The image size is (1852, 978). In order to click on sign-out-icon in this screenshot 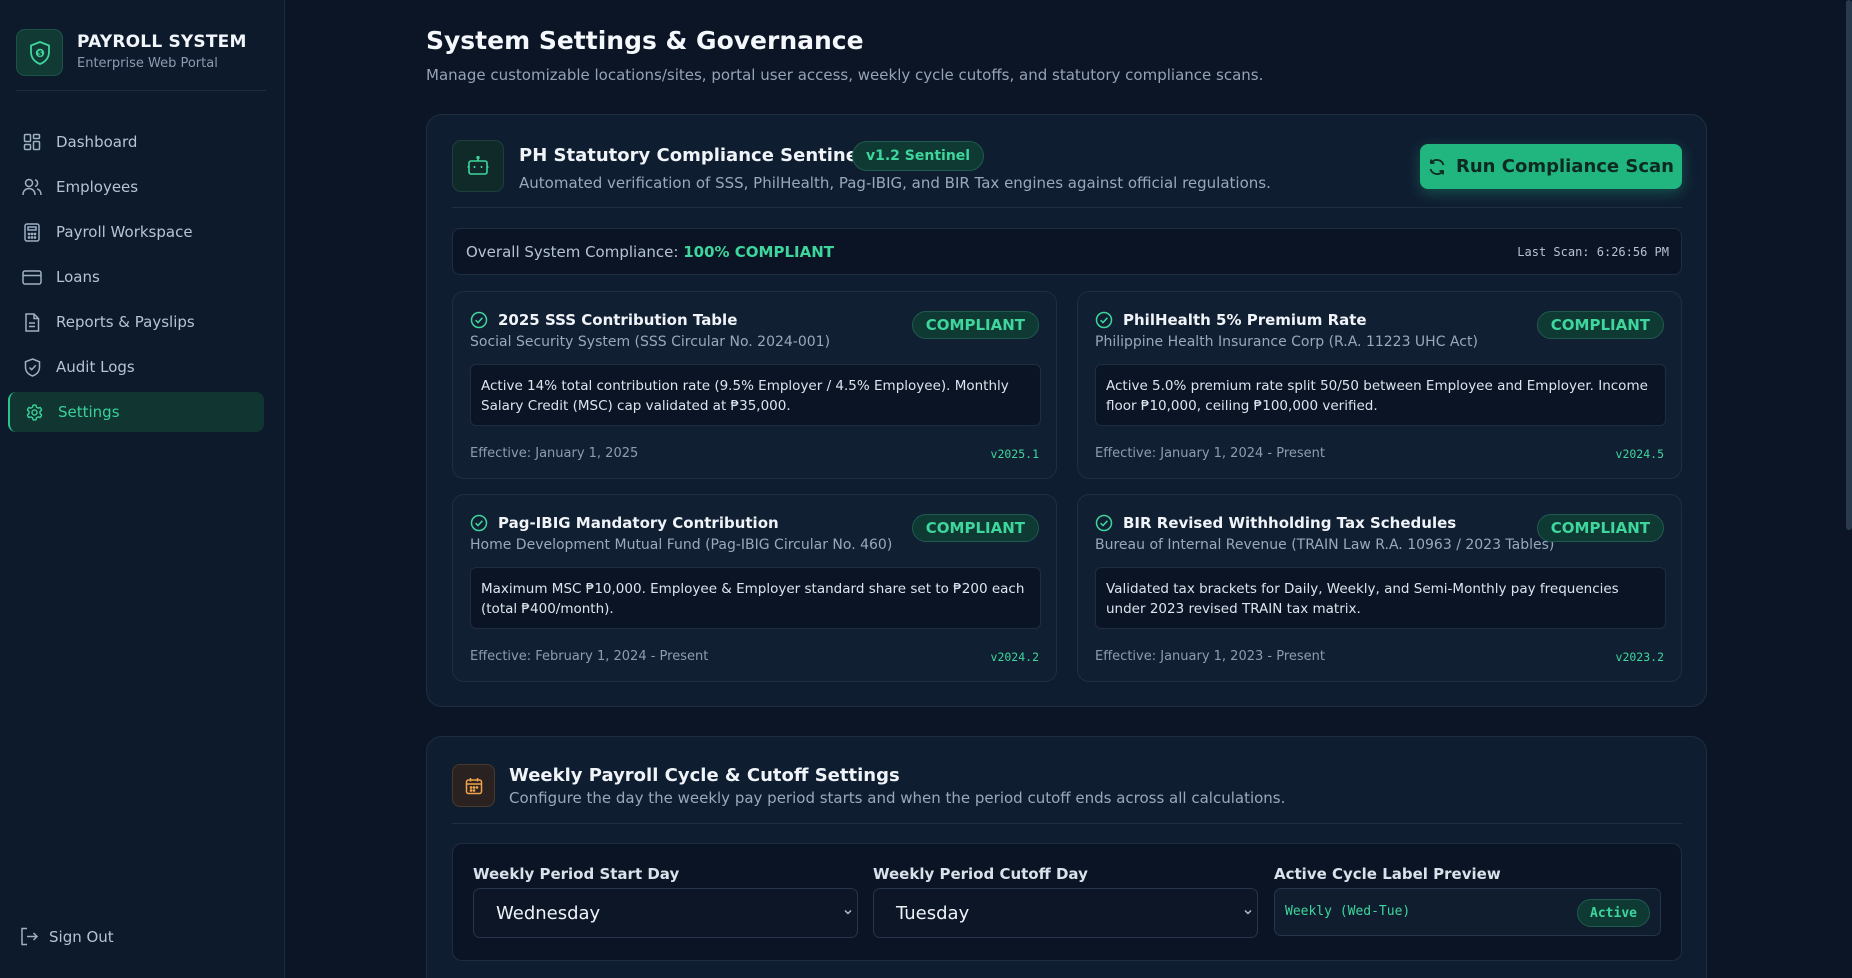, I will do `click(29, 936)`.